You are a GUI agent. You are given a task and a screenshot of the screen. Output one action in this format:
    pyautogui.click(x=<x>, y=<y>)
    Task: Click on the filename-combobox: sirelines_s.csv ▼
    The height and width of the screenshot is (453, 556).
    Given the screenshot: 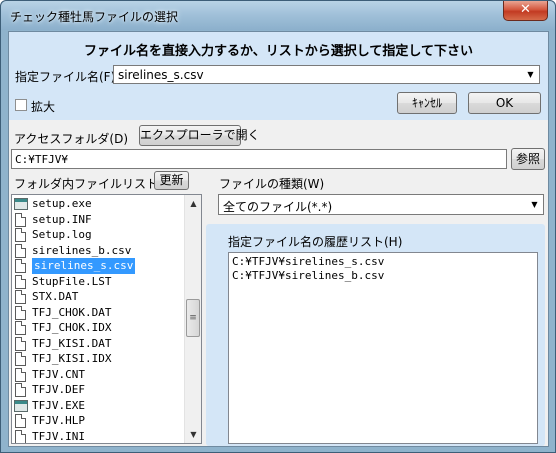 What is the action you would take?
    pyautogui.click(x=326, y=74)
    